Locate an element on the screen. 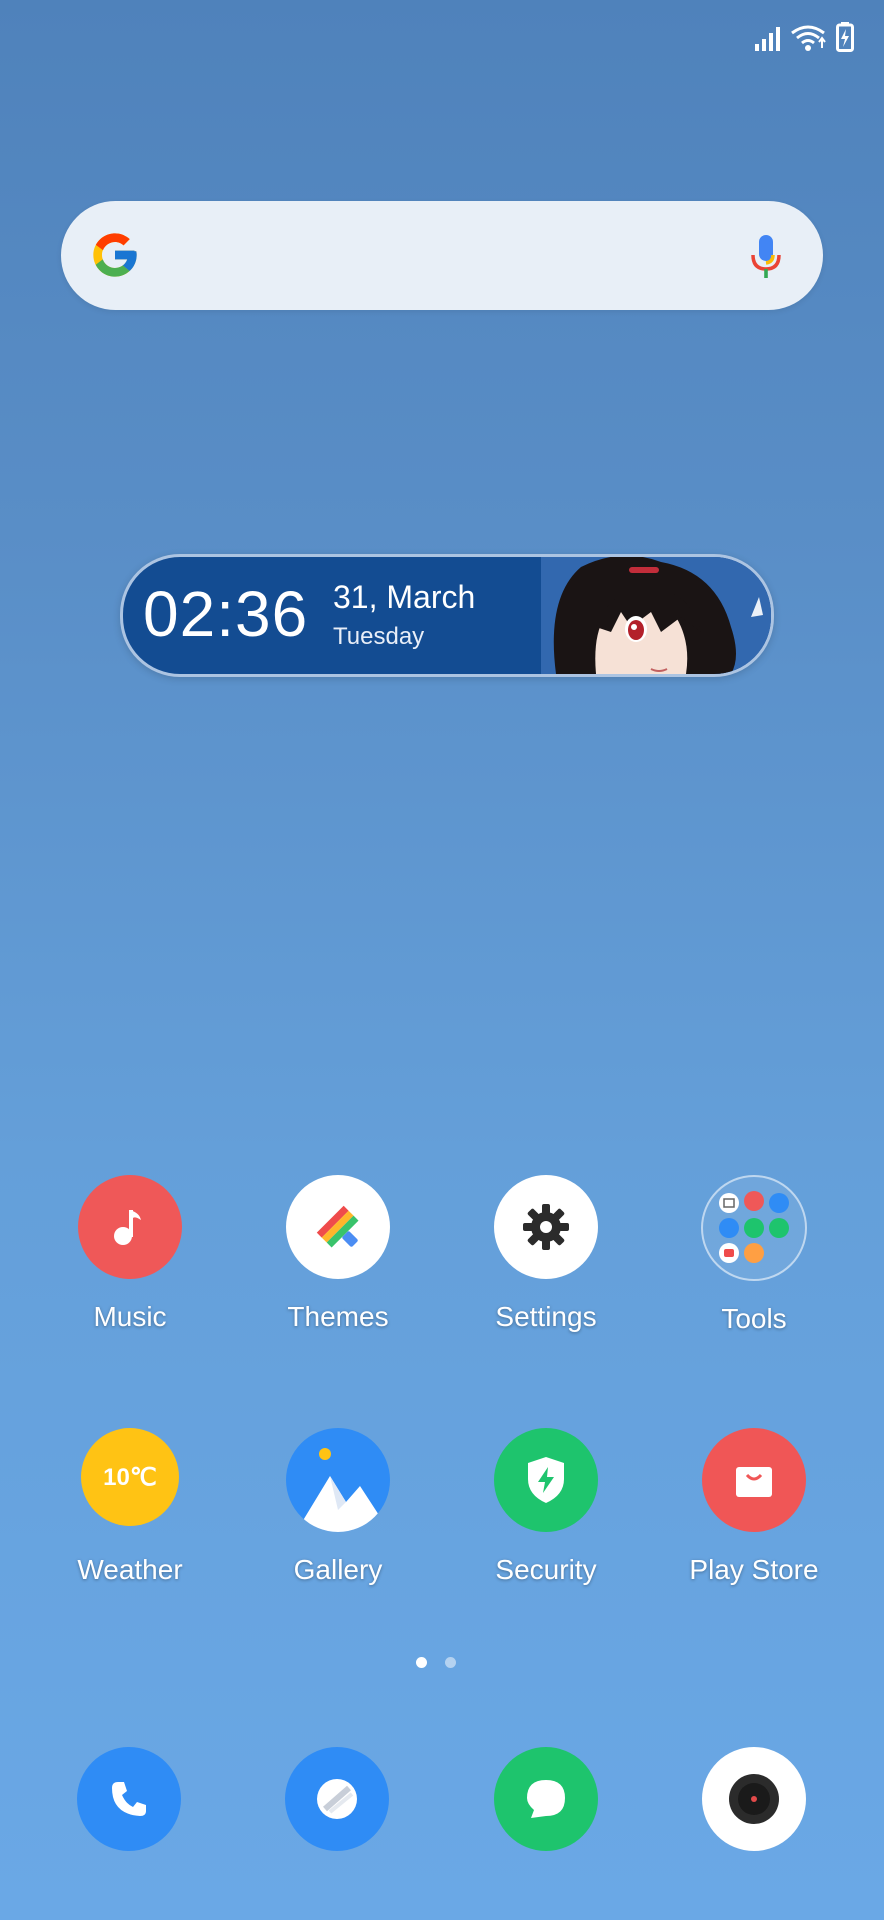 Image resolution: width=884 pixels, height=1920 pixels. shopping-bag-icon is located at coordinates (754, 1480).